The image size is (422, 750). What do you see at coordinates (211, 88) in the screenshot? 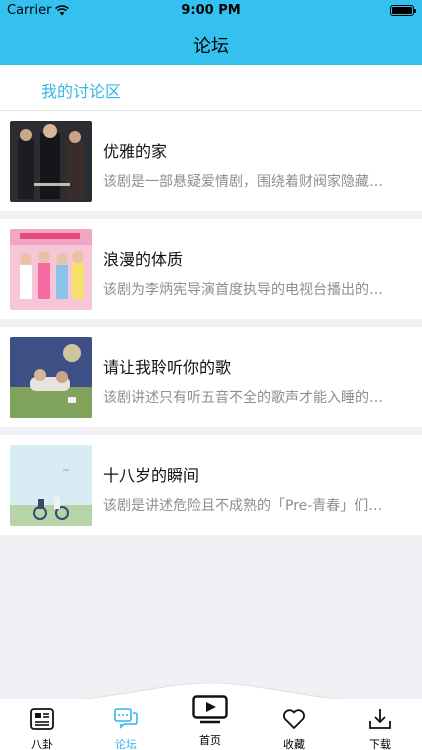
I see `section-header: 我的讨论区` at bounding box center [211, 88].